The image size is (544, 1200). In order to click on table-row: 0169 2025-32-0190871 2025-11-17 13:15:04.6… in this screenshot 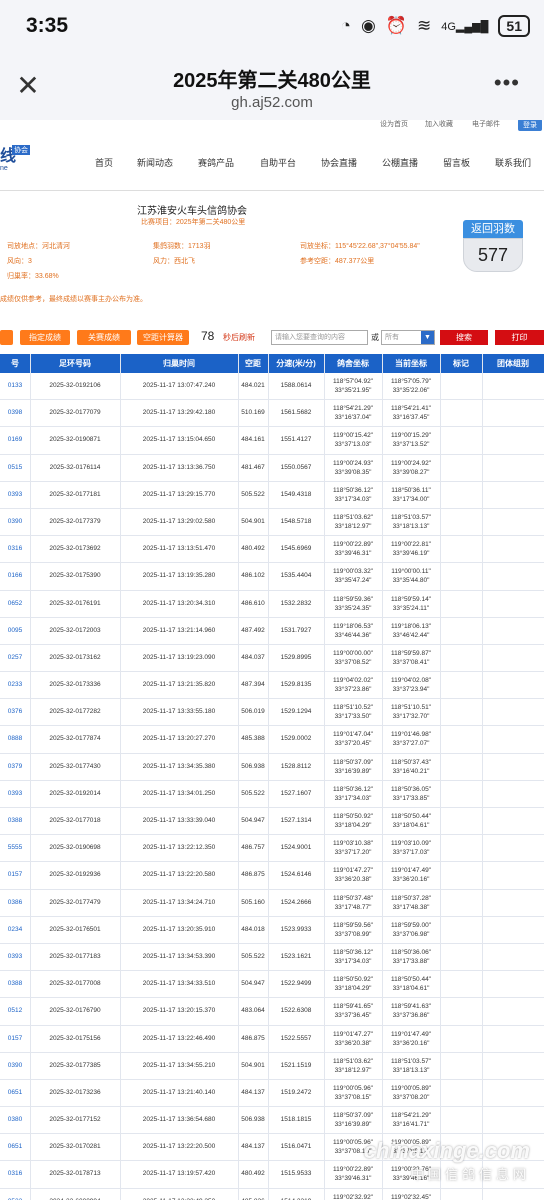, I will do `click(272, 441)`.